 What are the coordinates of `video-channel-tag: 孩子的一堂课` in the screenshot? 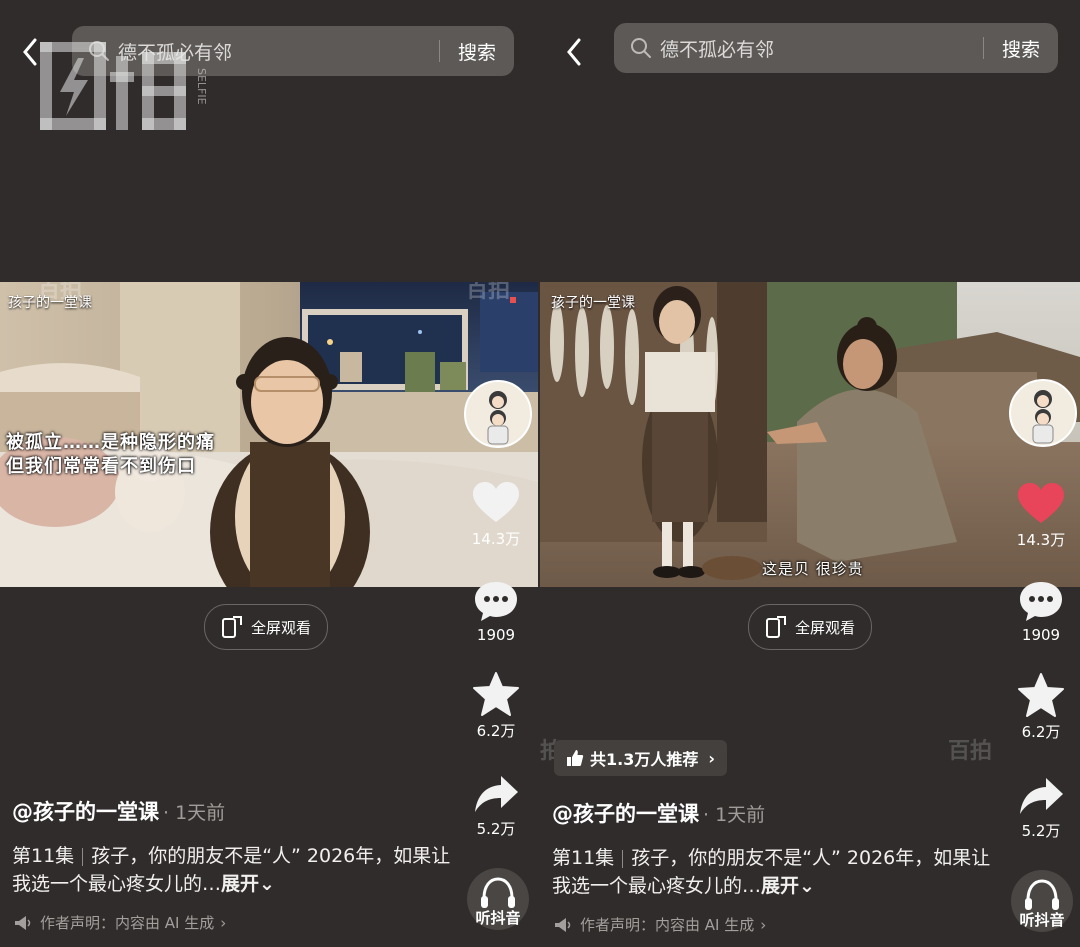 It's located at (593, 303).